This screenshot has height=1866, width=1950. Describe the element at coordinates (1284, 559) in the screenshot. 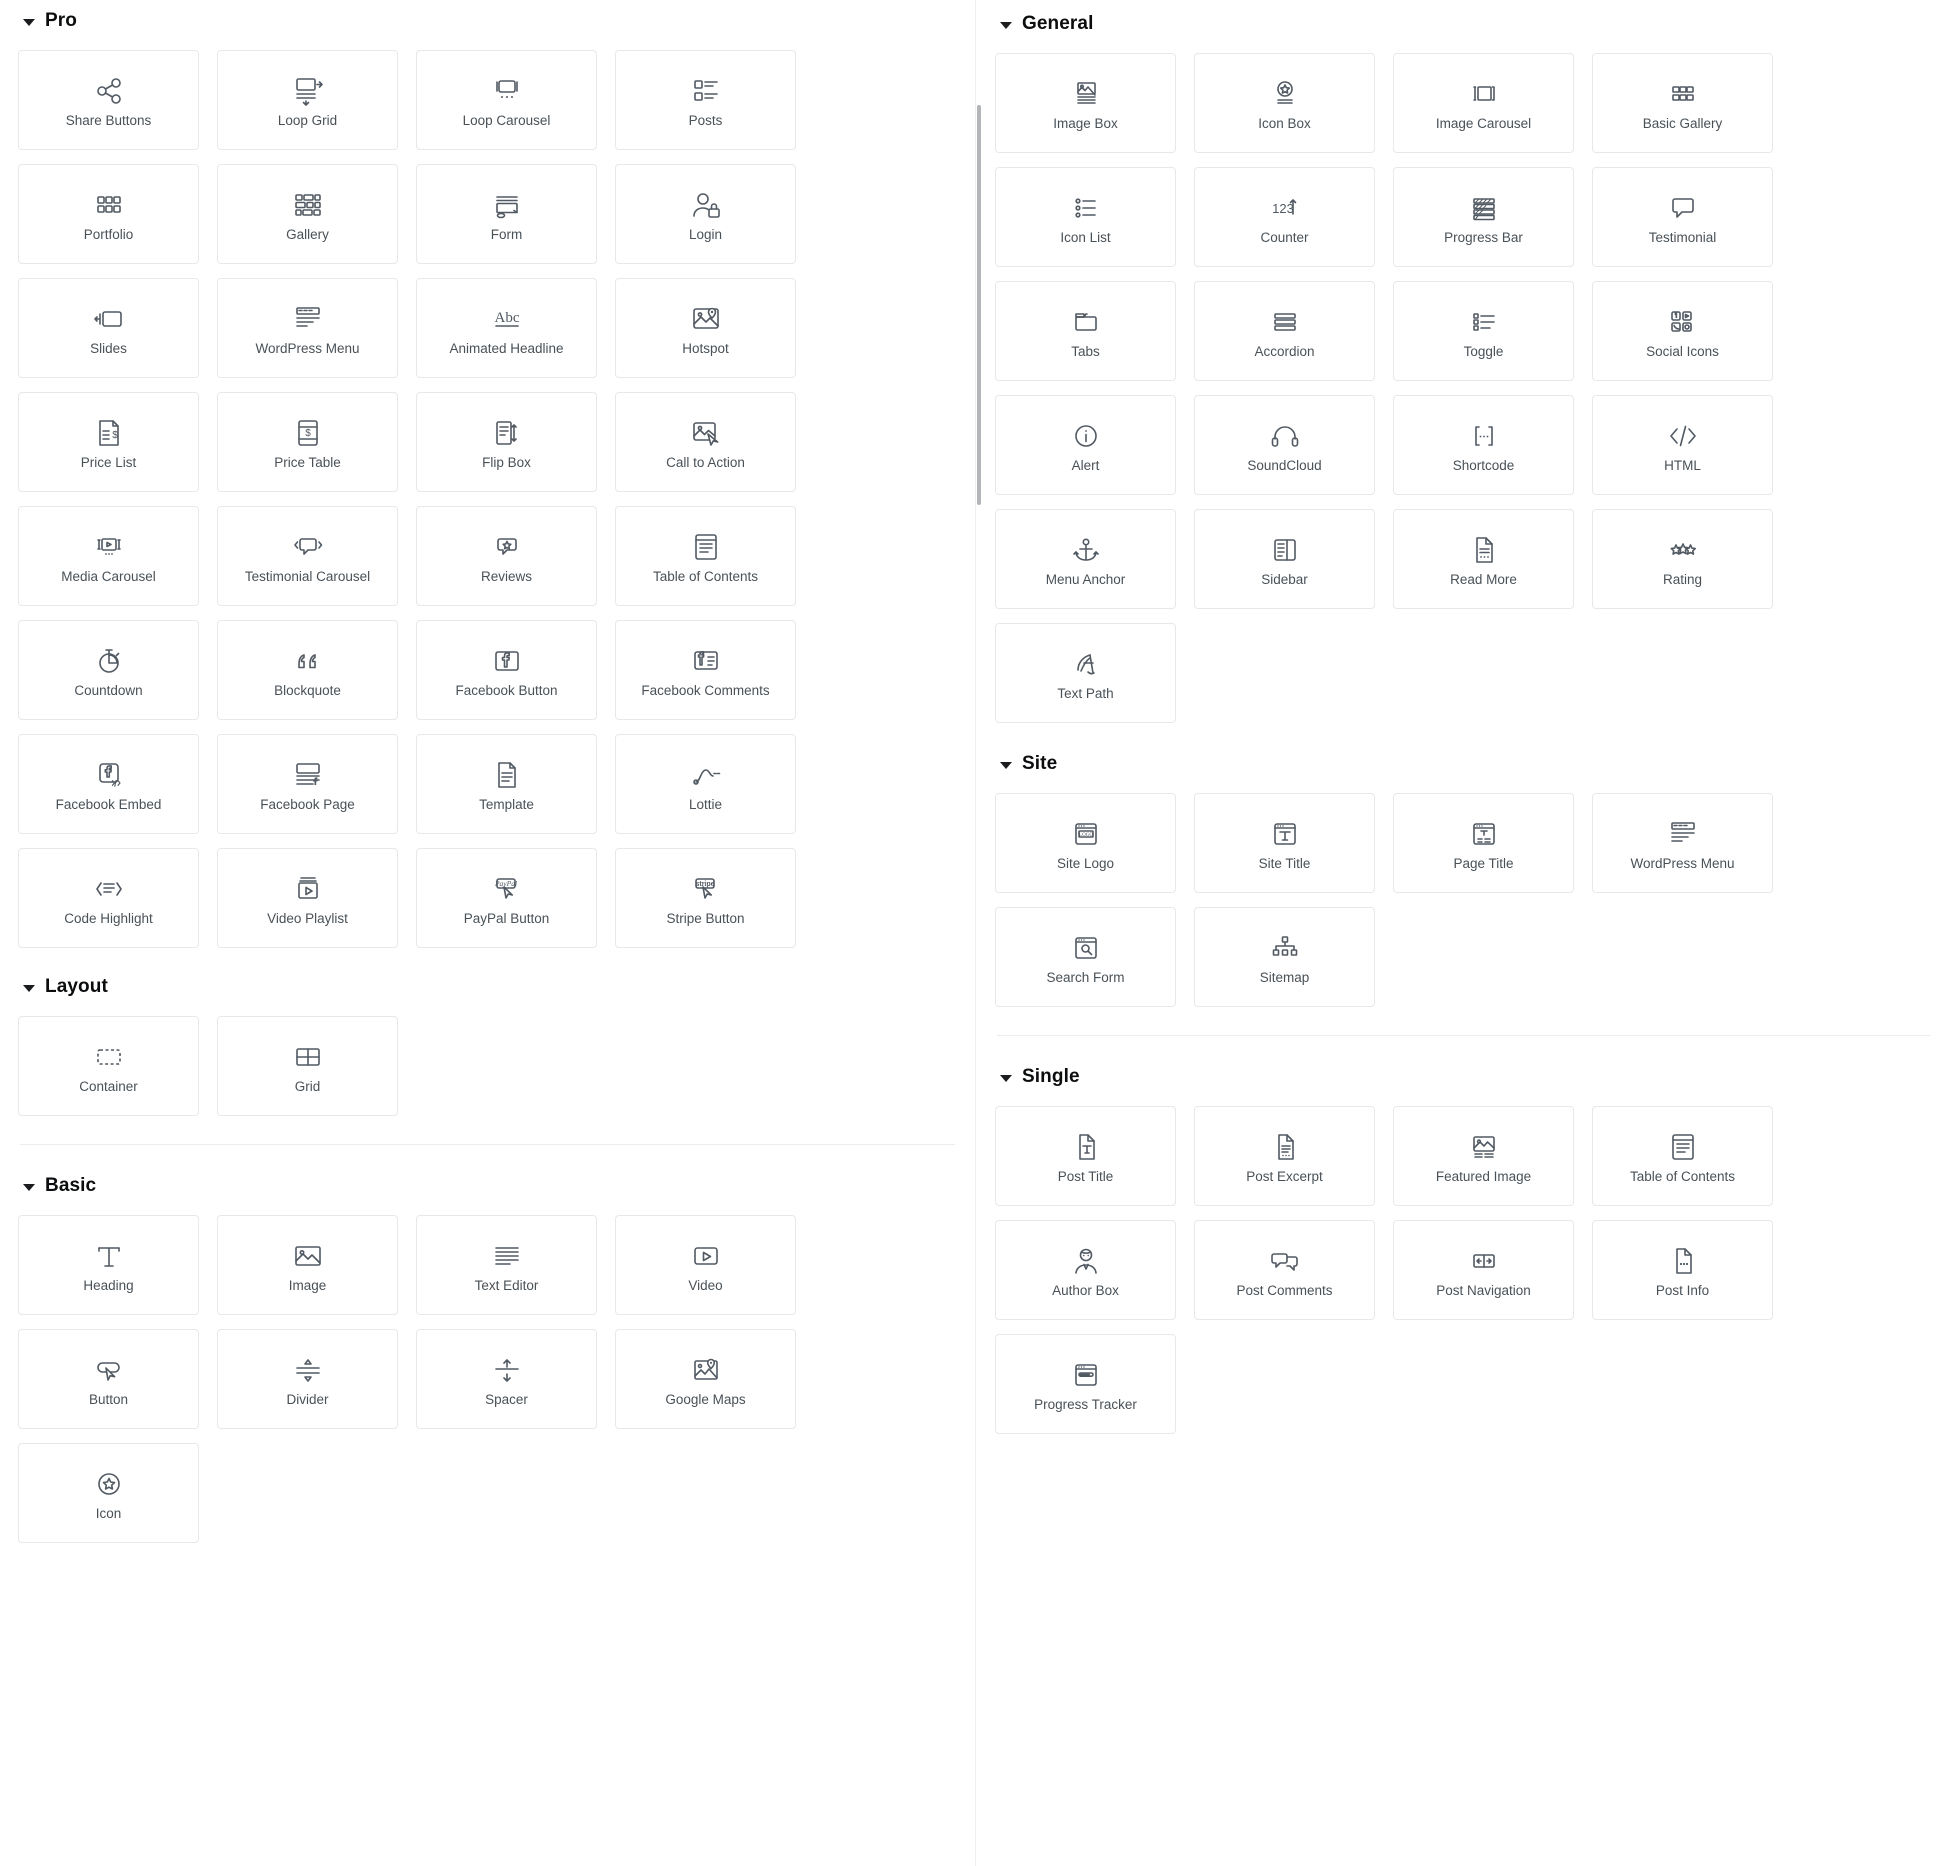

I see `widget-card-sidebar: Sidebar` at that location.